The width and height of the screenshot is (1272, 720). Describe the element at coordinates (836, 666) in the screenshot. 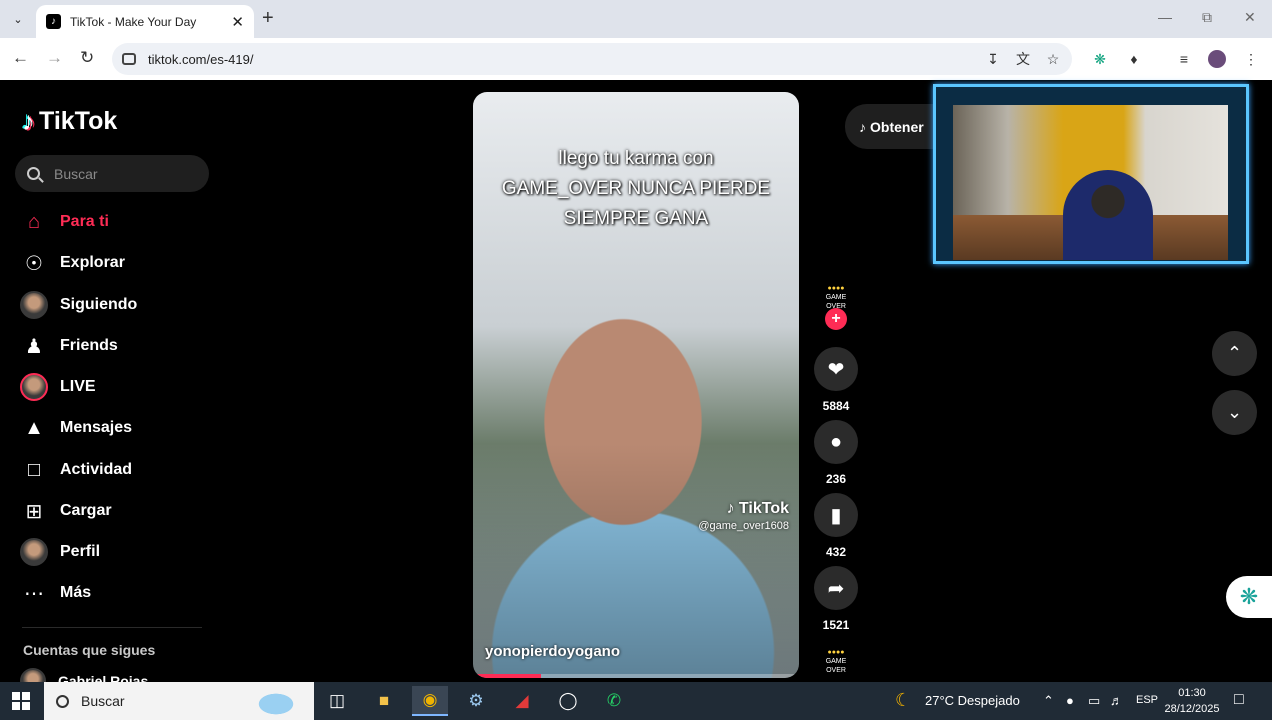

I see `music-disc-text: GAME OVER` at that location.